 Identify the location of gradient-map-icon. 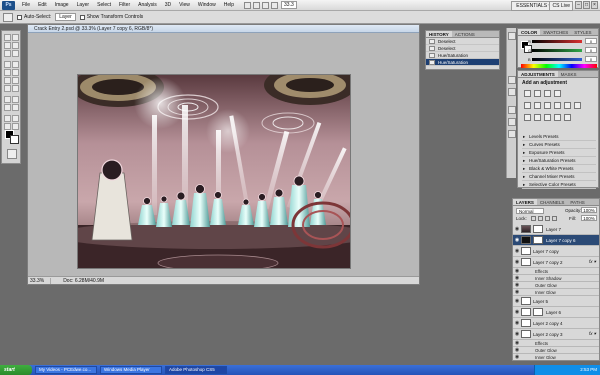
(557, 117).